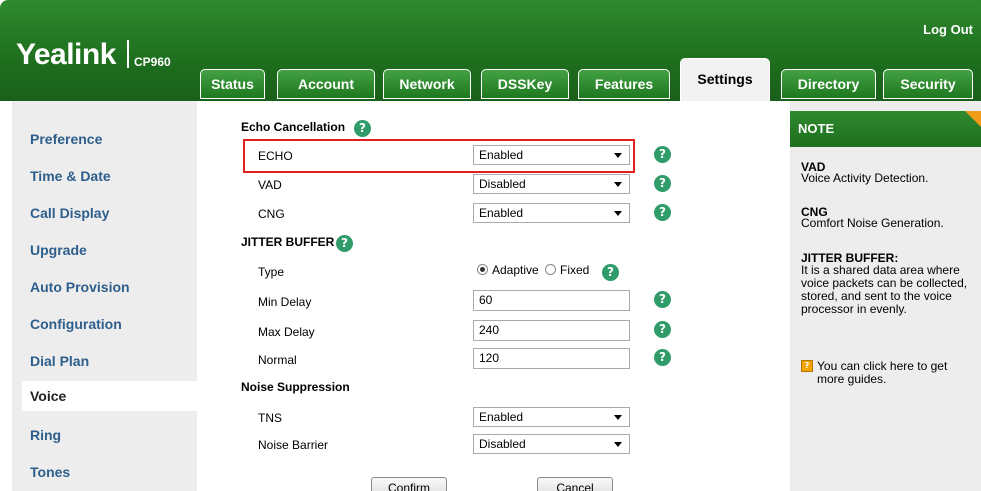 This screenshot has width=981, height=491. What do you see at coordinates (807, 366) in the screenshot?
I see `guide-icon: ?` at bounding box center [807, 366].